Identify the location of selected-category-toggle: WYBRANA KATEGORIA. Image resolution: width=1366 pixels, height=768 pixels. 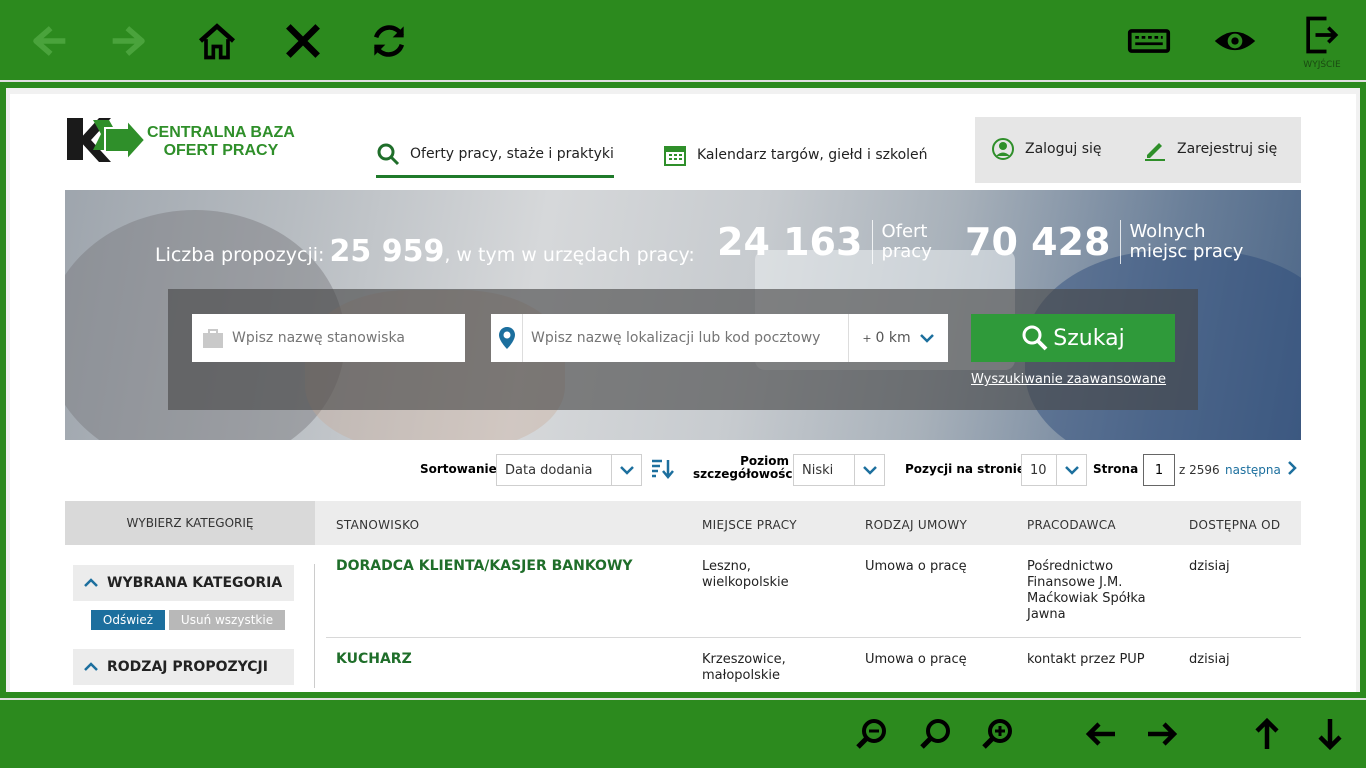
(183, 583).